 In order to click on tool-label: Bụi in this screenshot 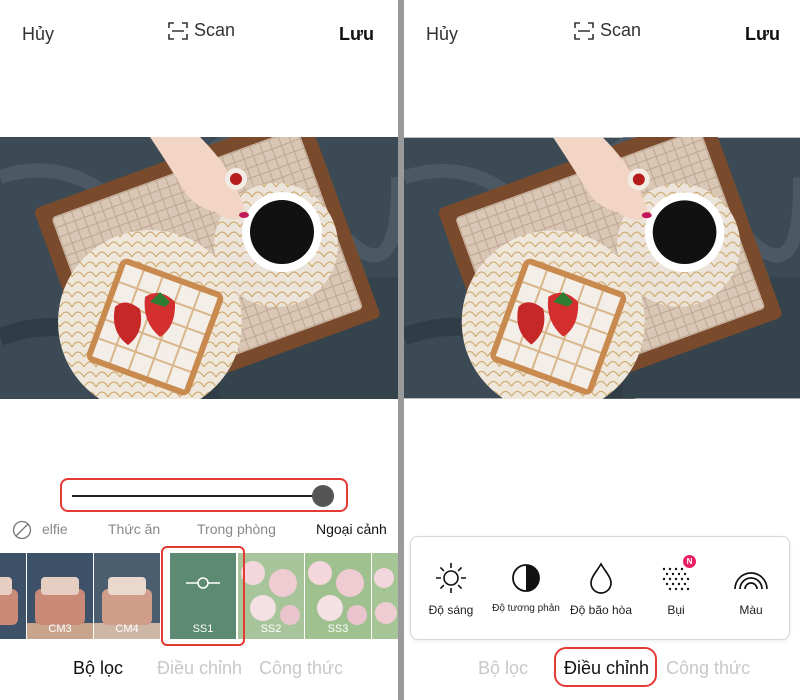, I will do `click(676, 610)`.